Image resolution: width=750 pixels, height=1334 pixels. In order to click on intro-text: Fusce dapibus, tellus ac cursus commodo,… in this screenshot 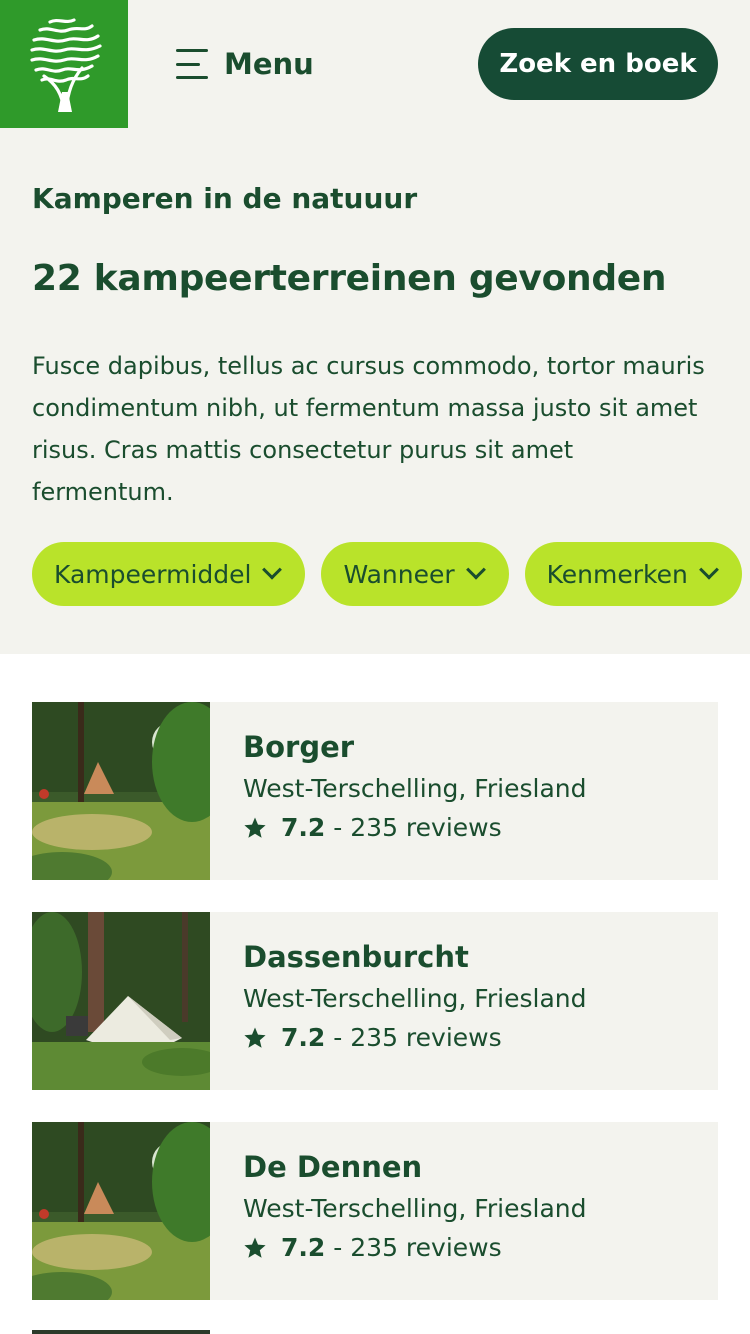, I will do `click(368, 429)`.